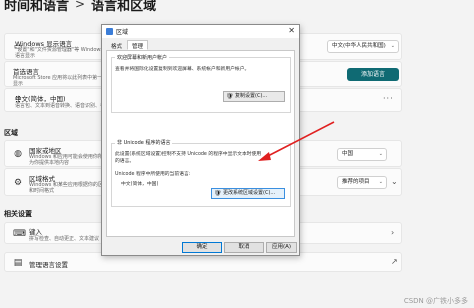 This screenshot has width=474, height=308. I want to click on annotation-arrow-line, so click(300, 139).